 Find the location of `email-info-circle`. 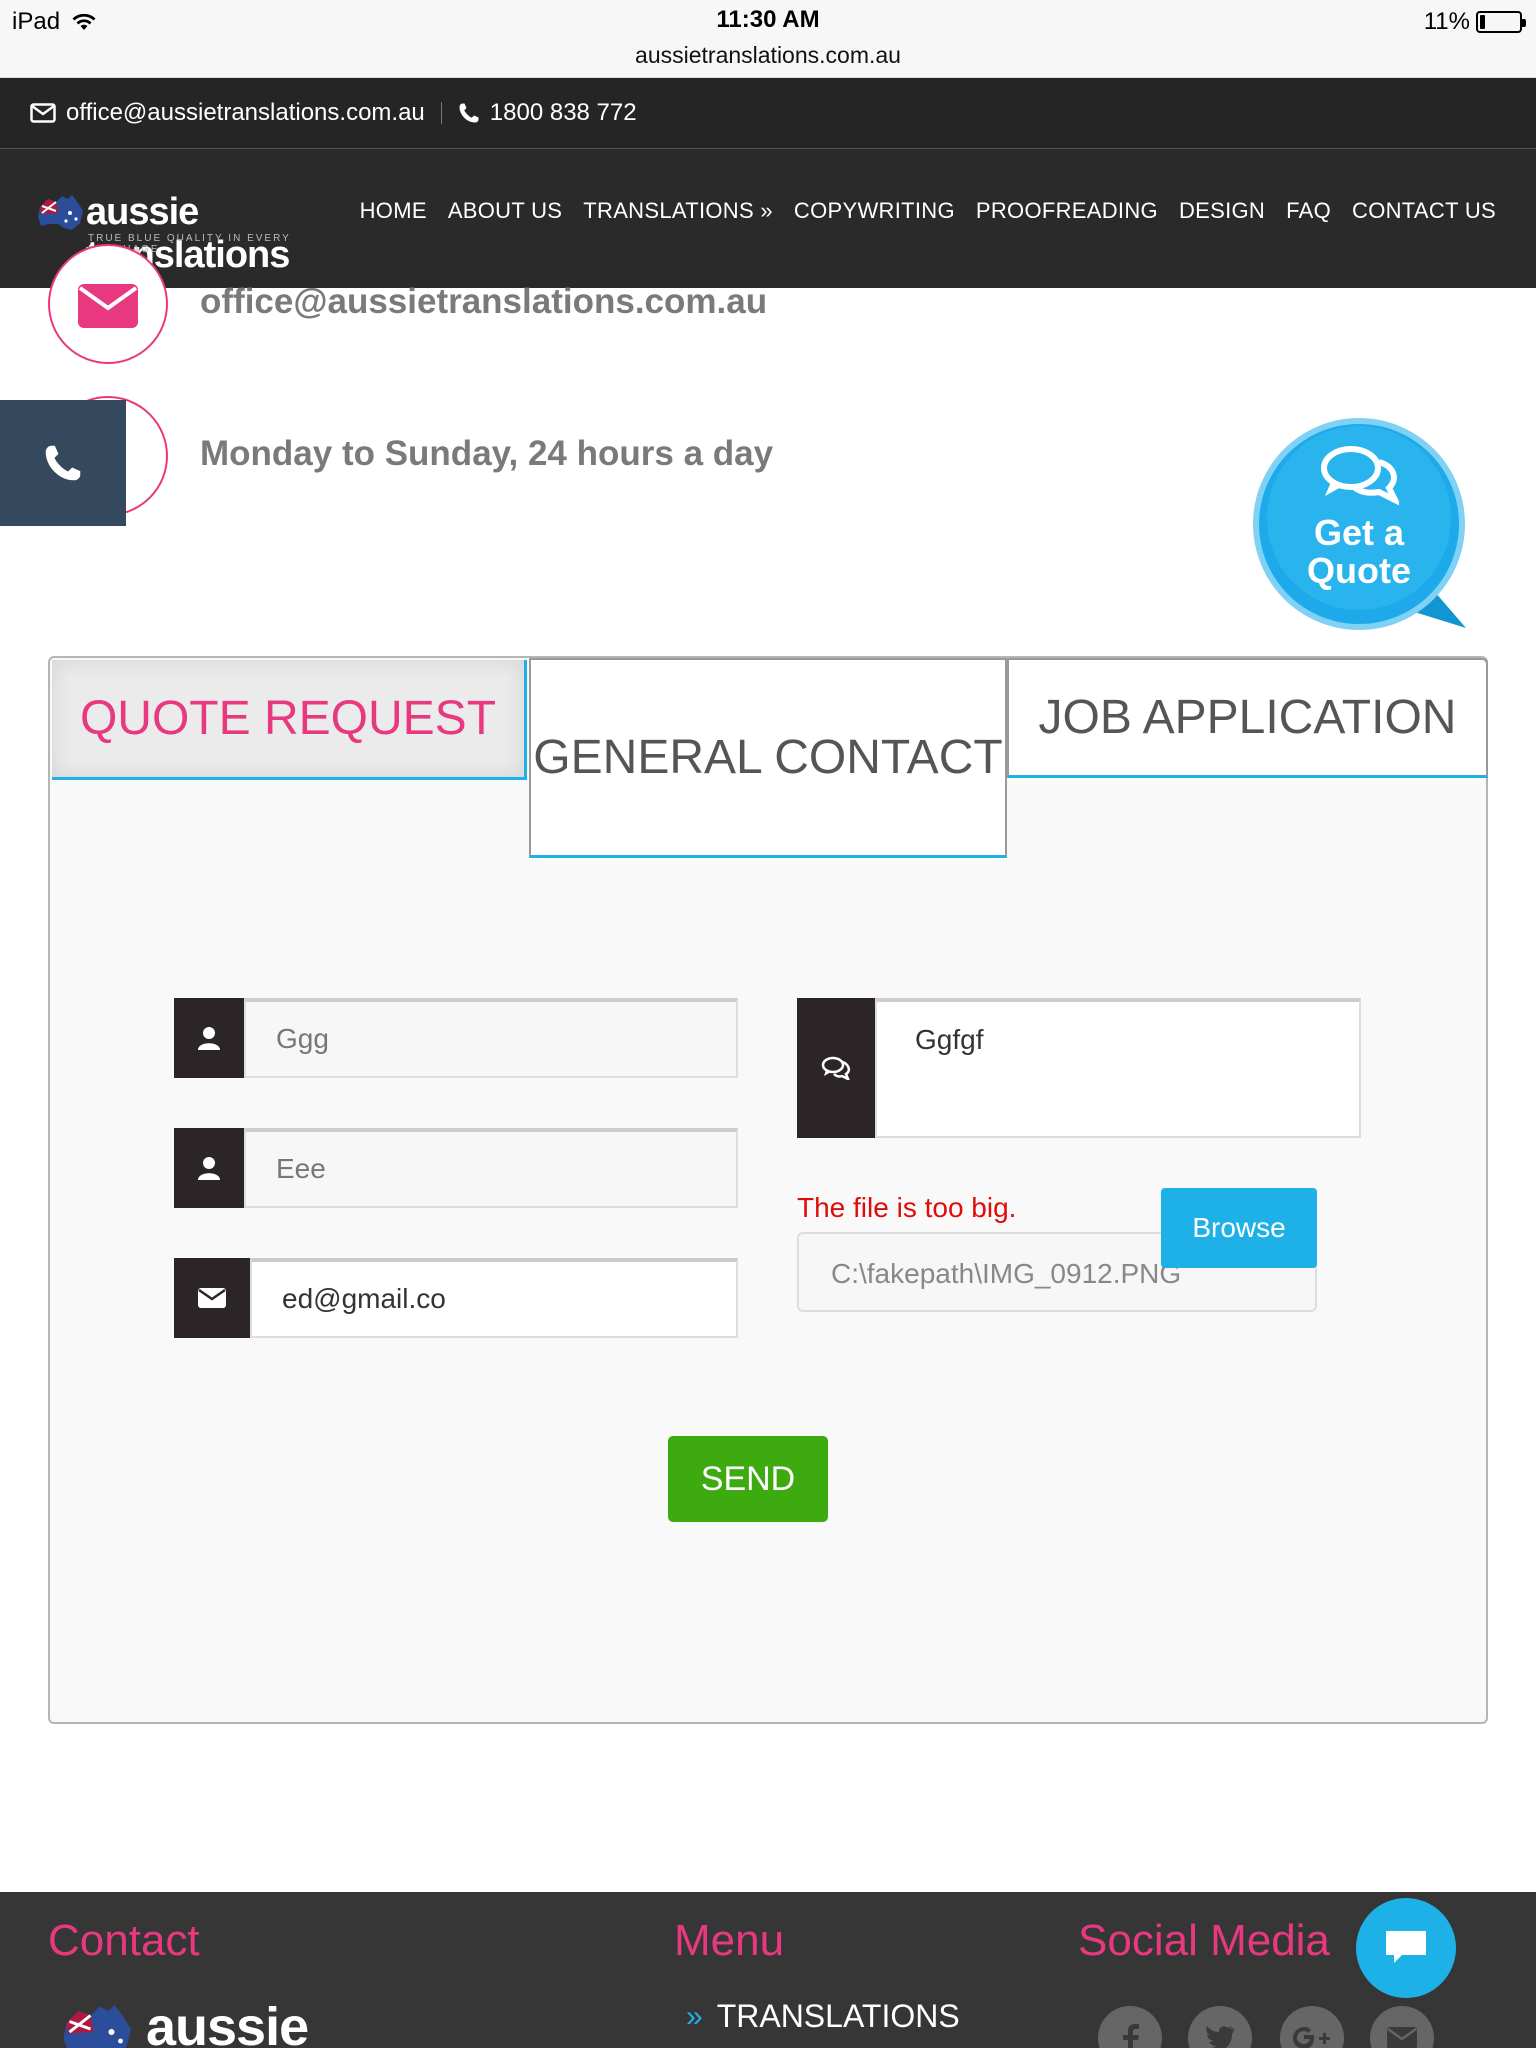

email-info-circle is located at coordinates (108, 304).